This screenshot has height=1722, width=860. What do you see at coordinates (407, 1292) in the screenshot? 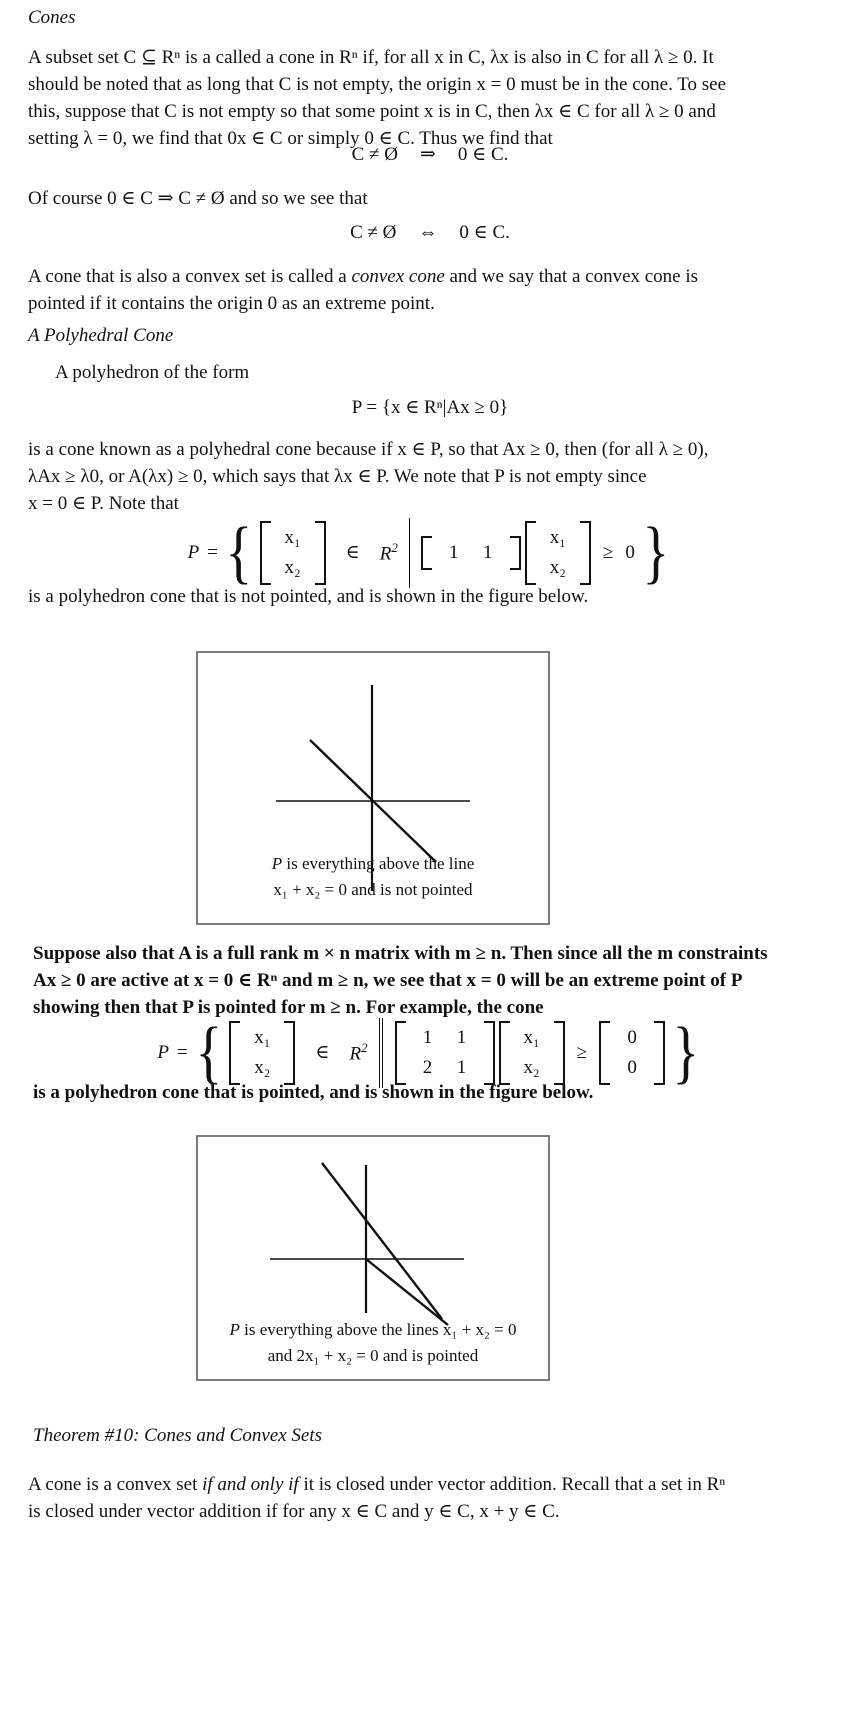
I see `constraint-line-x1-plus-x2` at bounding box center [407, 1292].